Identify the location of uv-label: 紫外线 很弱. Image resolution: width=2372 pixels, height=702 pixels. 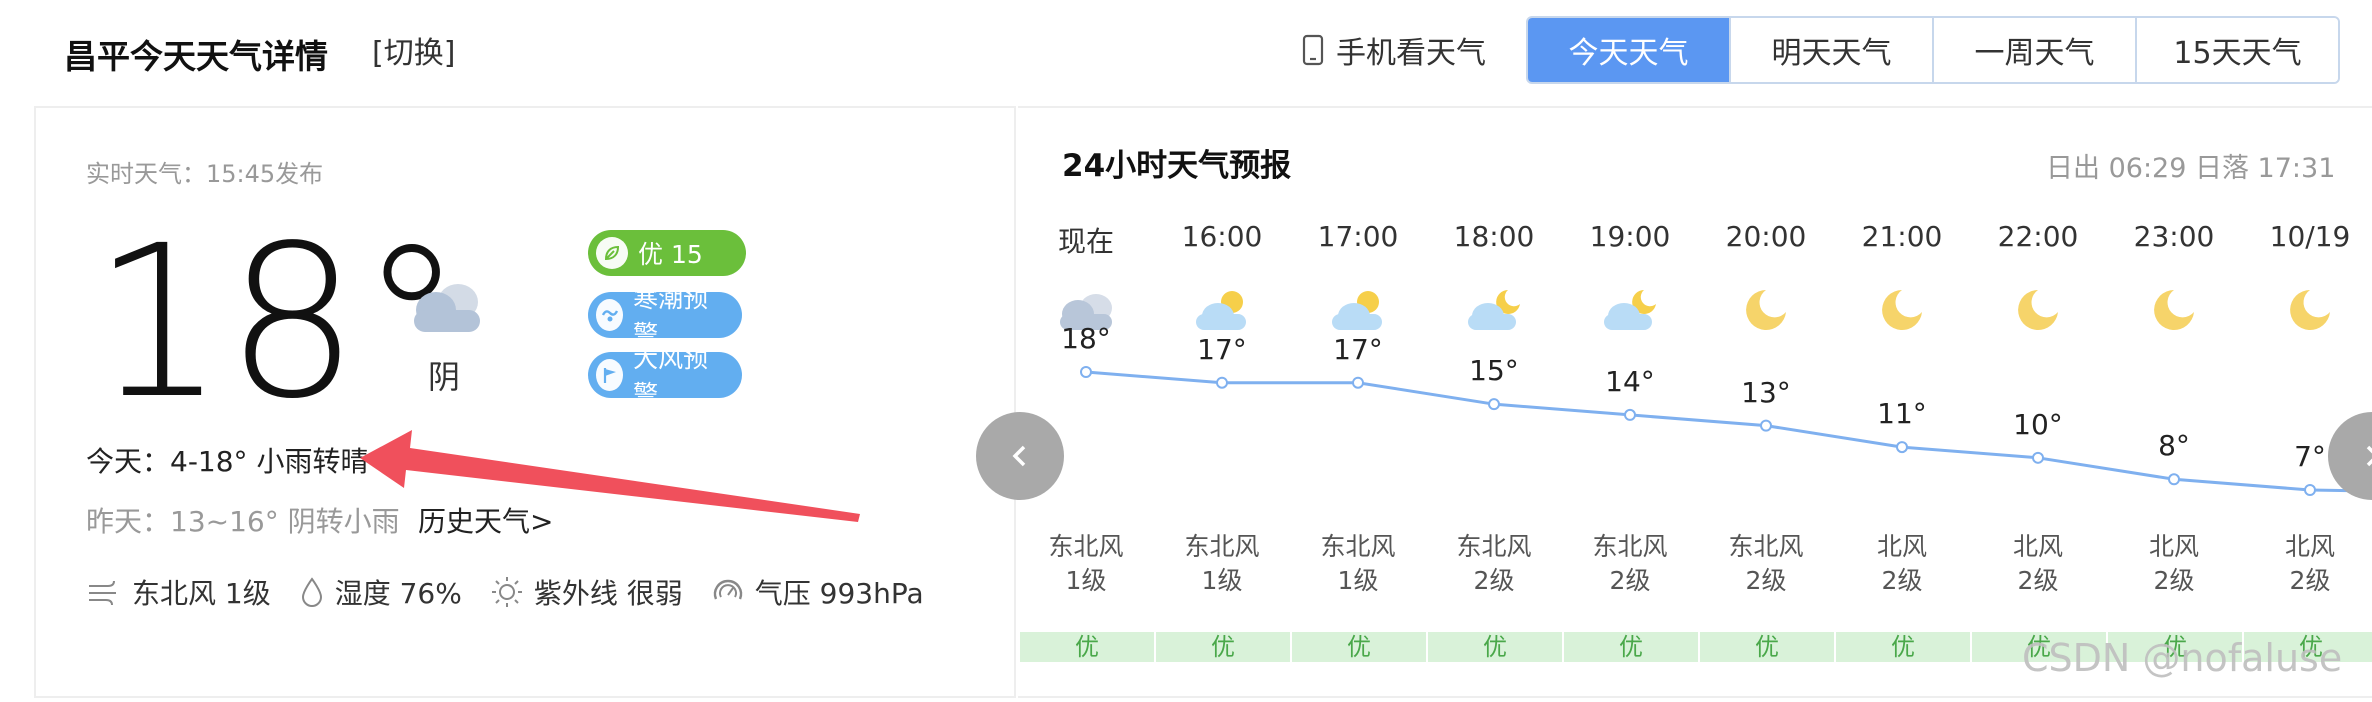
(608, 593).